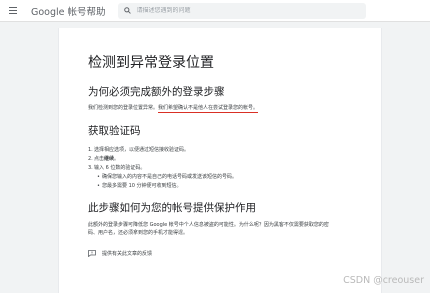  I want to click on search-box, so click(241, 10).